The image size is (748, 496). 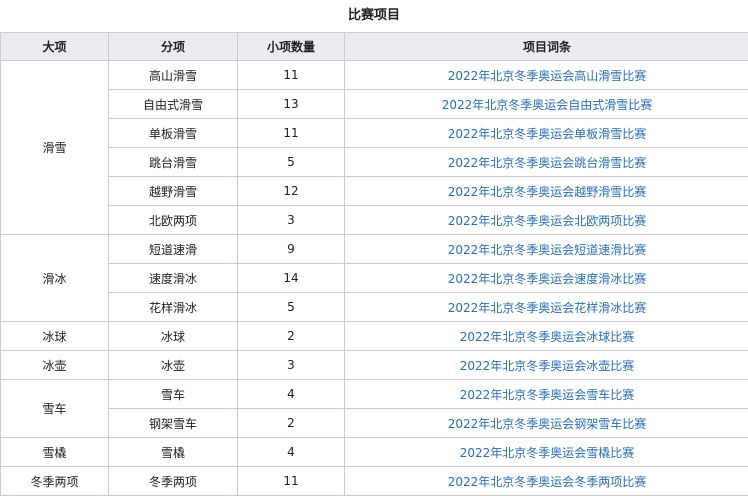 I want to click on table-row: 滑雪 高山滑雪 11 2022年北京冬季奥运会高山滑雪比赛, so click(x=374, y=75).